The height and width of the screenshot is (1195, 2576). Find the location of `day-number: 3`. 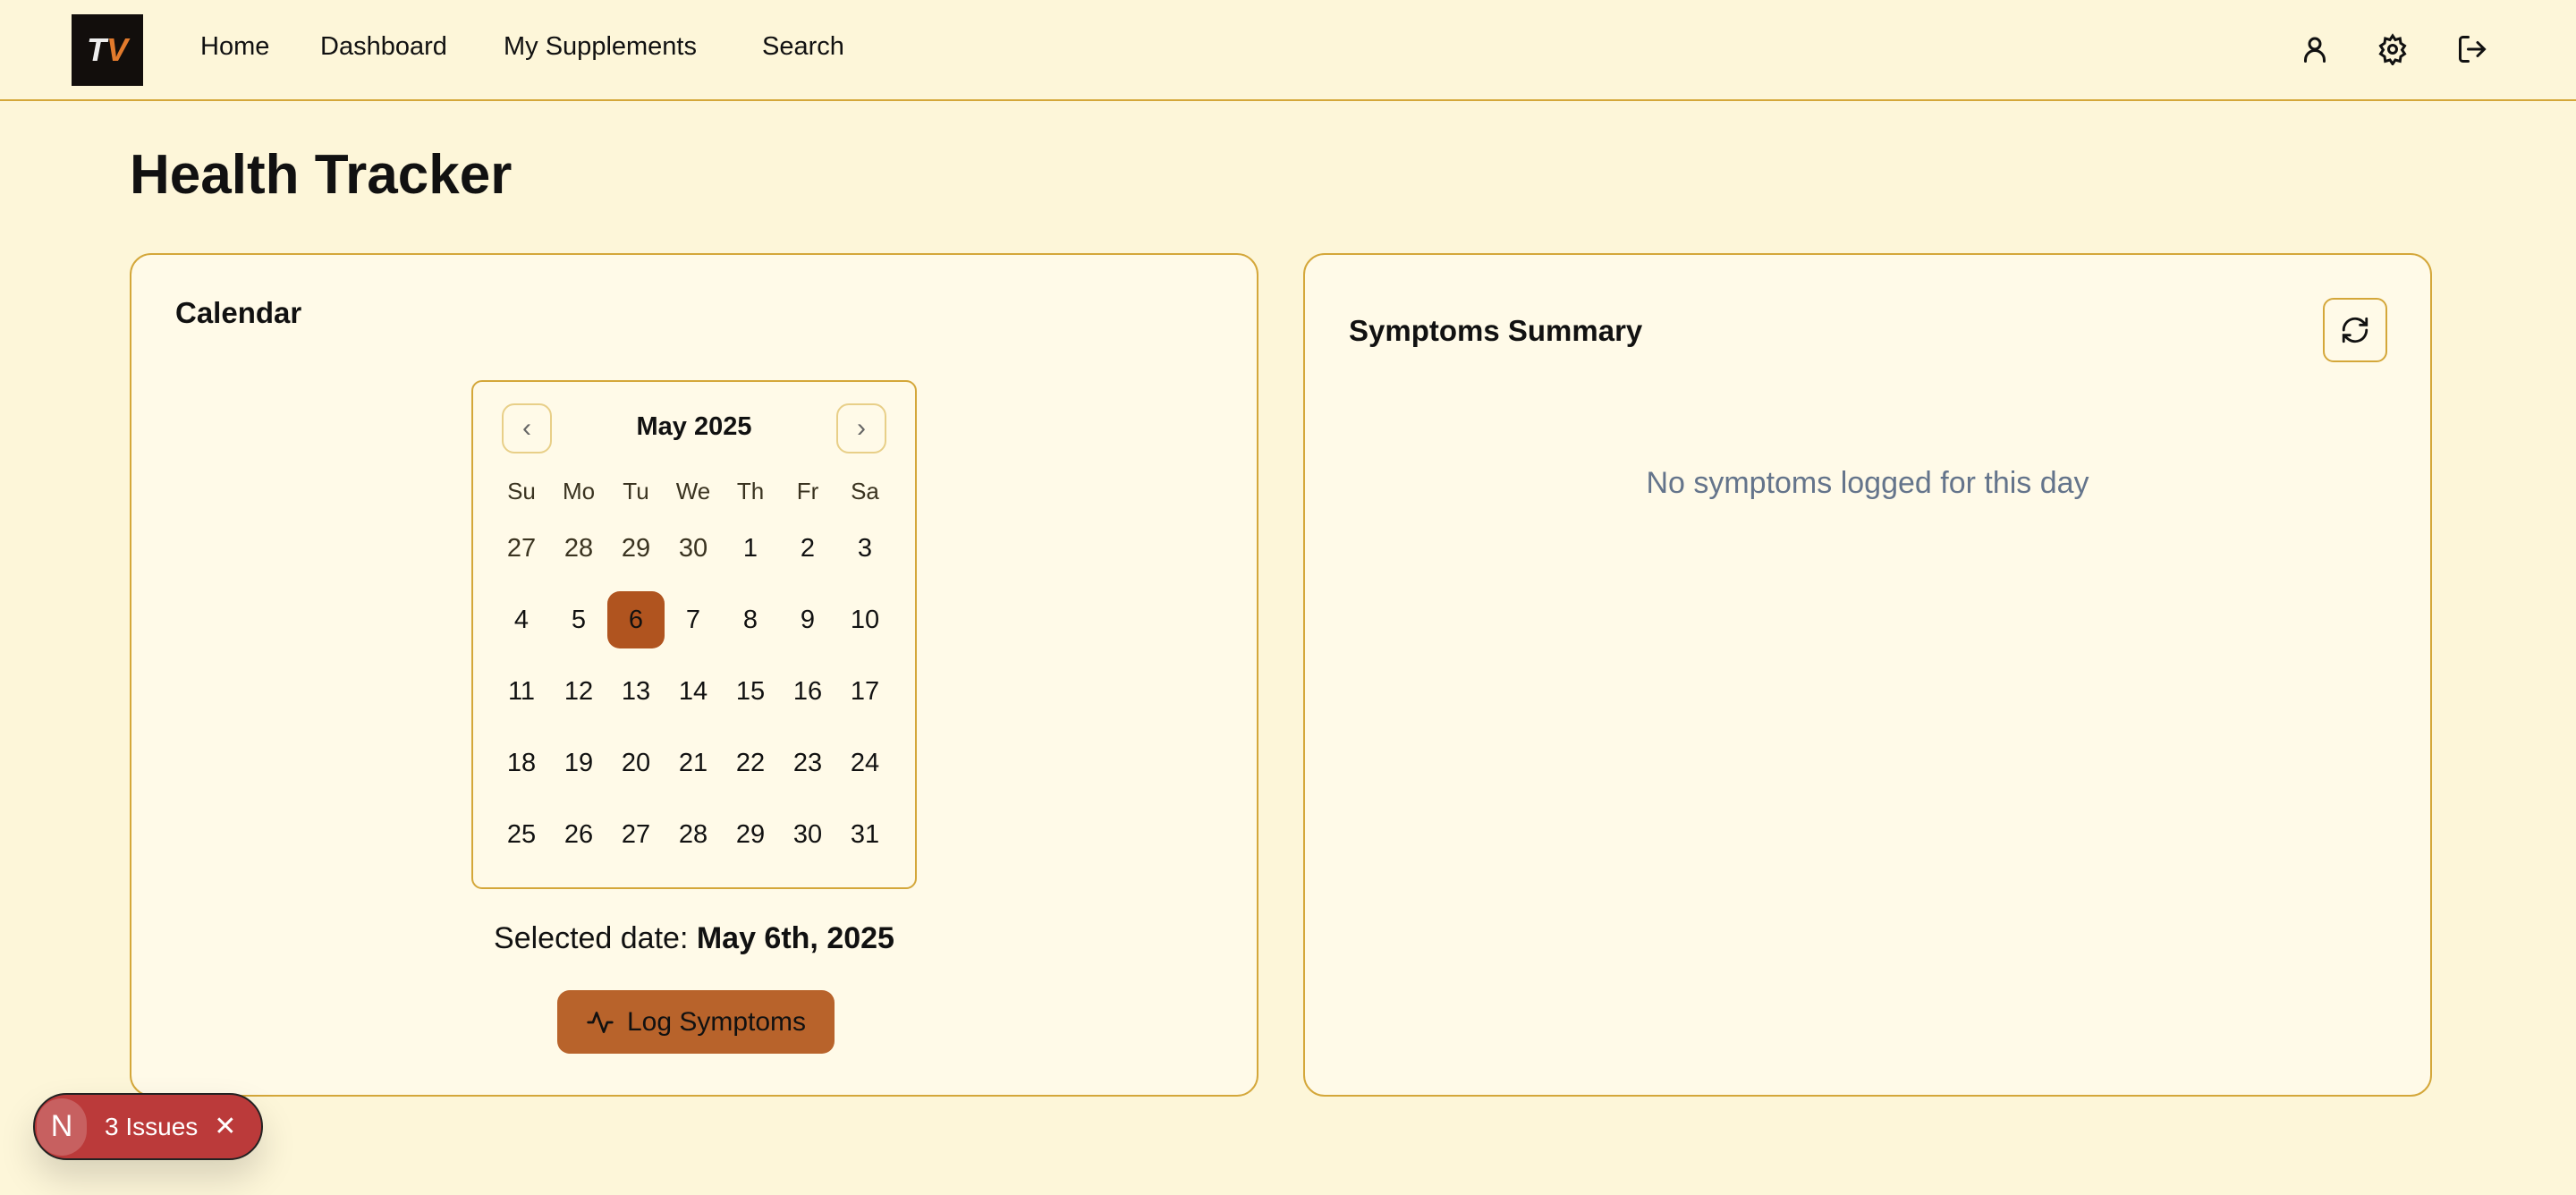

day-number: 3 is located at coordinates (865, 548).